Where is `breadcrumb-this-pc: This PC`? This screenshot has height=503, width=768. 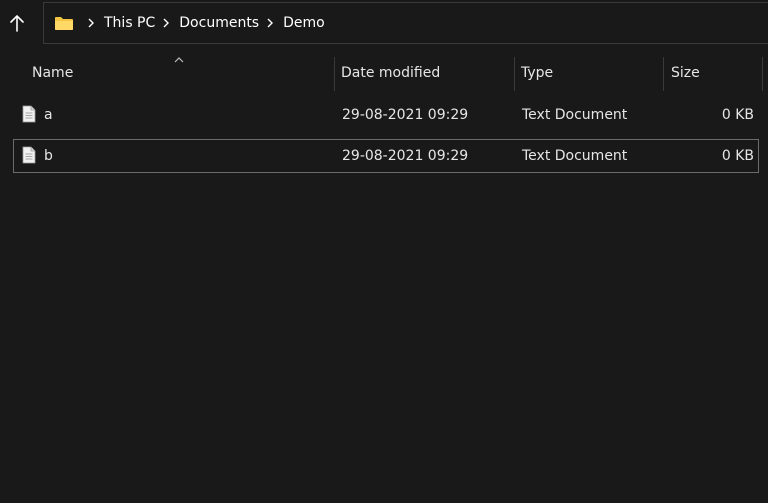
breadcrumb-this-pc: This PC is located at coordinates (129, 23).